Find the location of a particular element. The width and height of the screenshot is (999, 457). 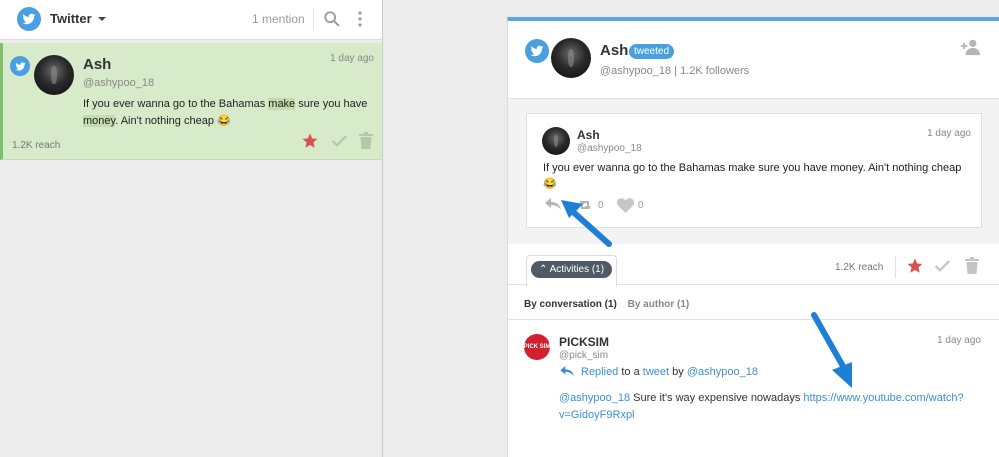

profile-meta: @ashypoo_18 | 1.2K followers is located at coordinates (675, 71).